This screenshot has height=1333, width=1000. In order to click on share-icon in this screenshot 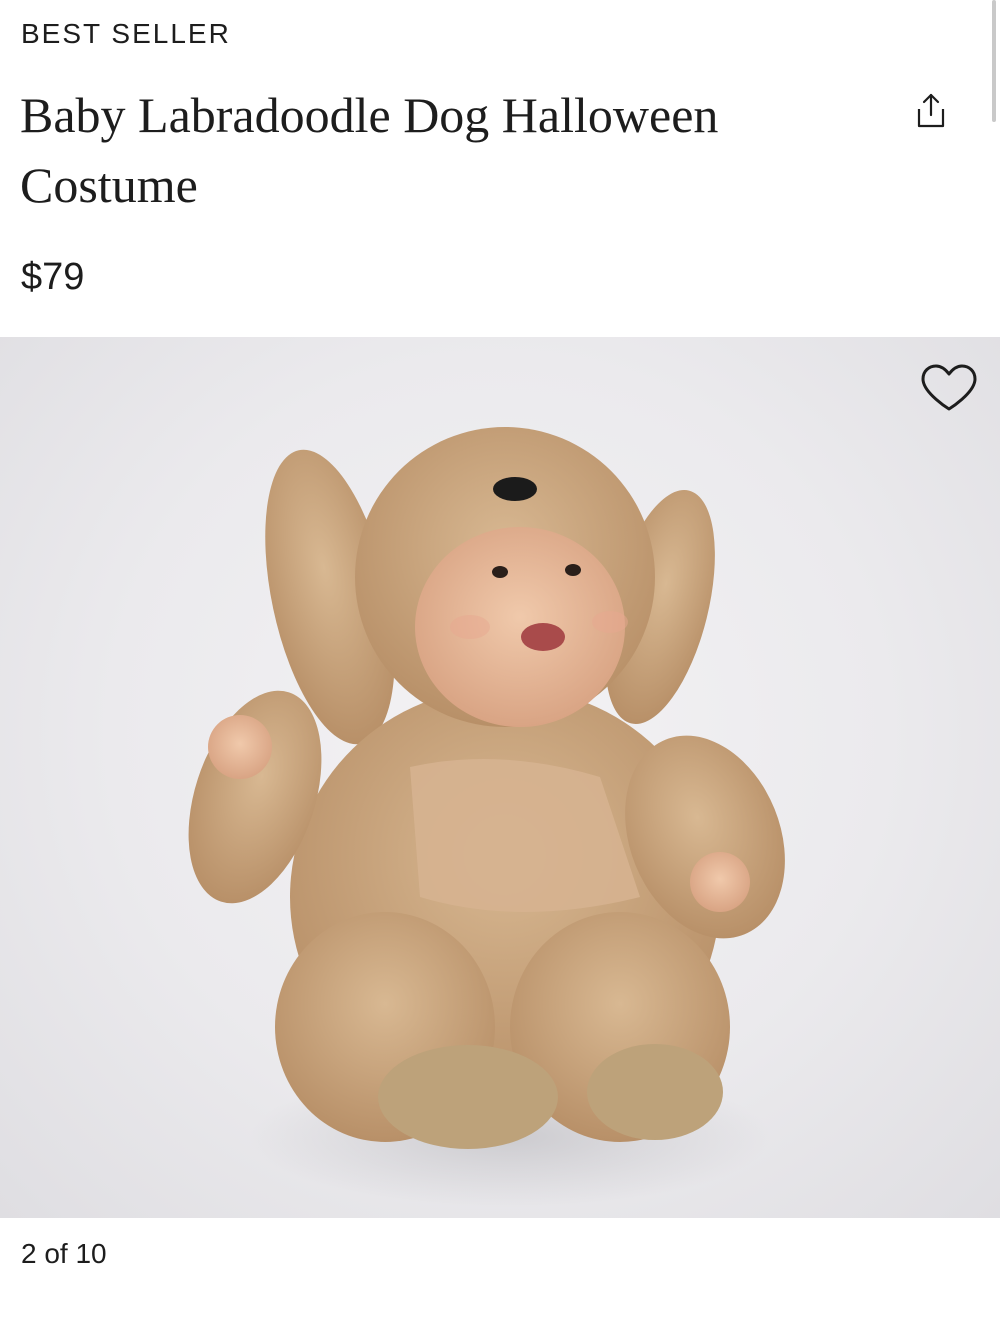, I will do `click(931, 110)`.